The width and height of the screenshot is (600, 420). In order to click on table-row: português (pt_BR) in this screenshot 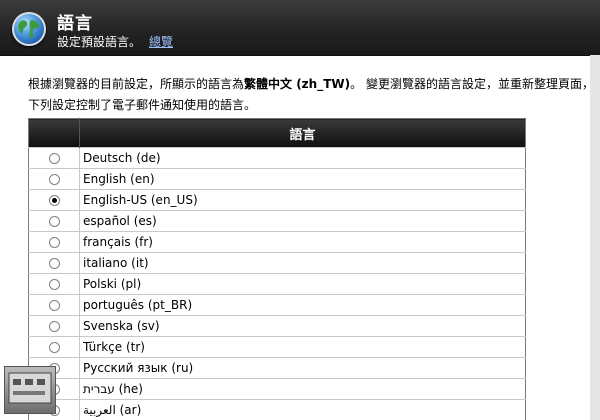, I will do `click(277, 305)`.